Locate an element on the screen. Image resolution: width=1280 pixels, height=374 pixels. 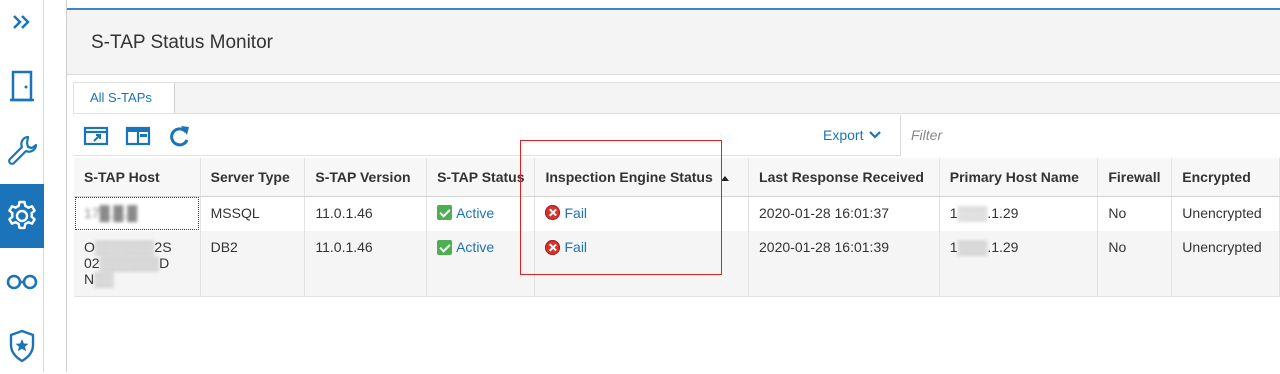
filter-input is located at coordinates (1081, 134).